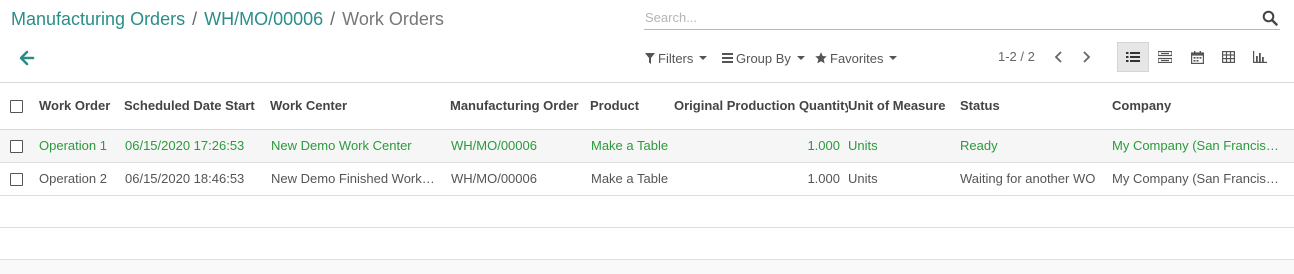 The image size is (1294, 274). Describe the element at coordinates (193, 179) in the screenshot. I see `cell-scheduled-date-start: 06/15/2020 18:46:53` at that location.